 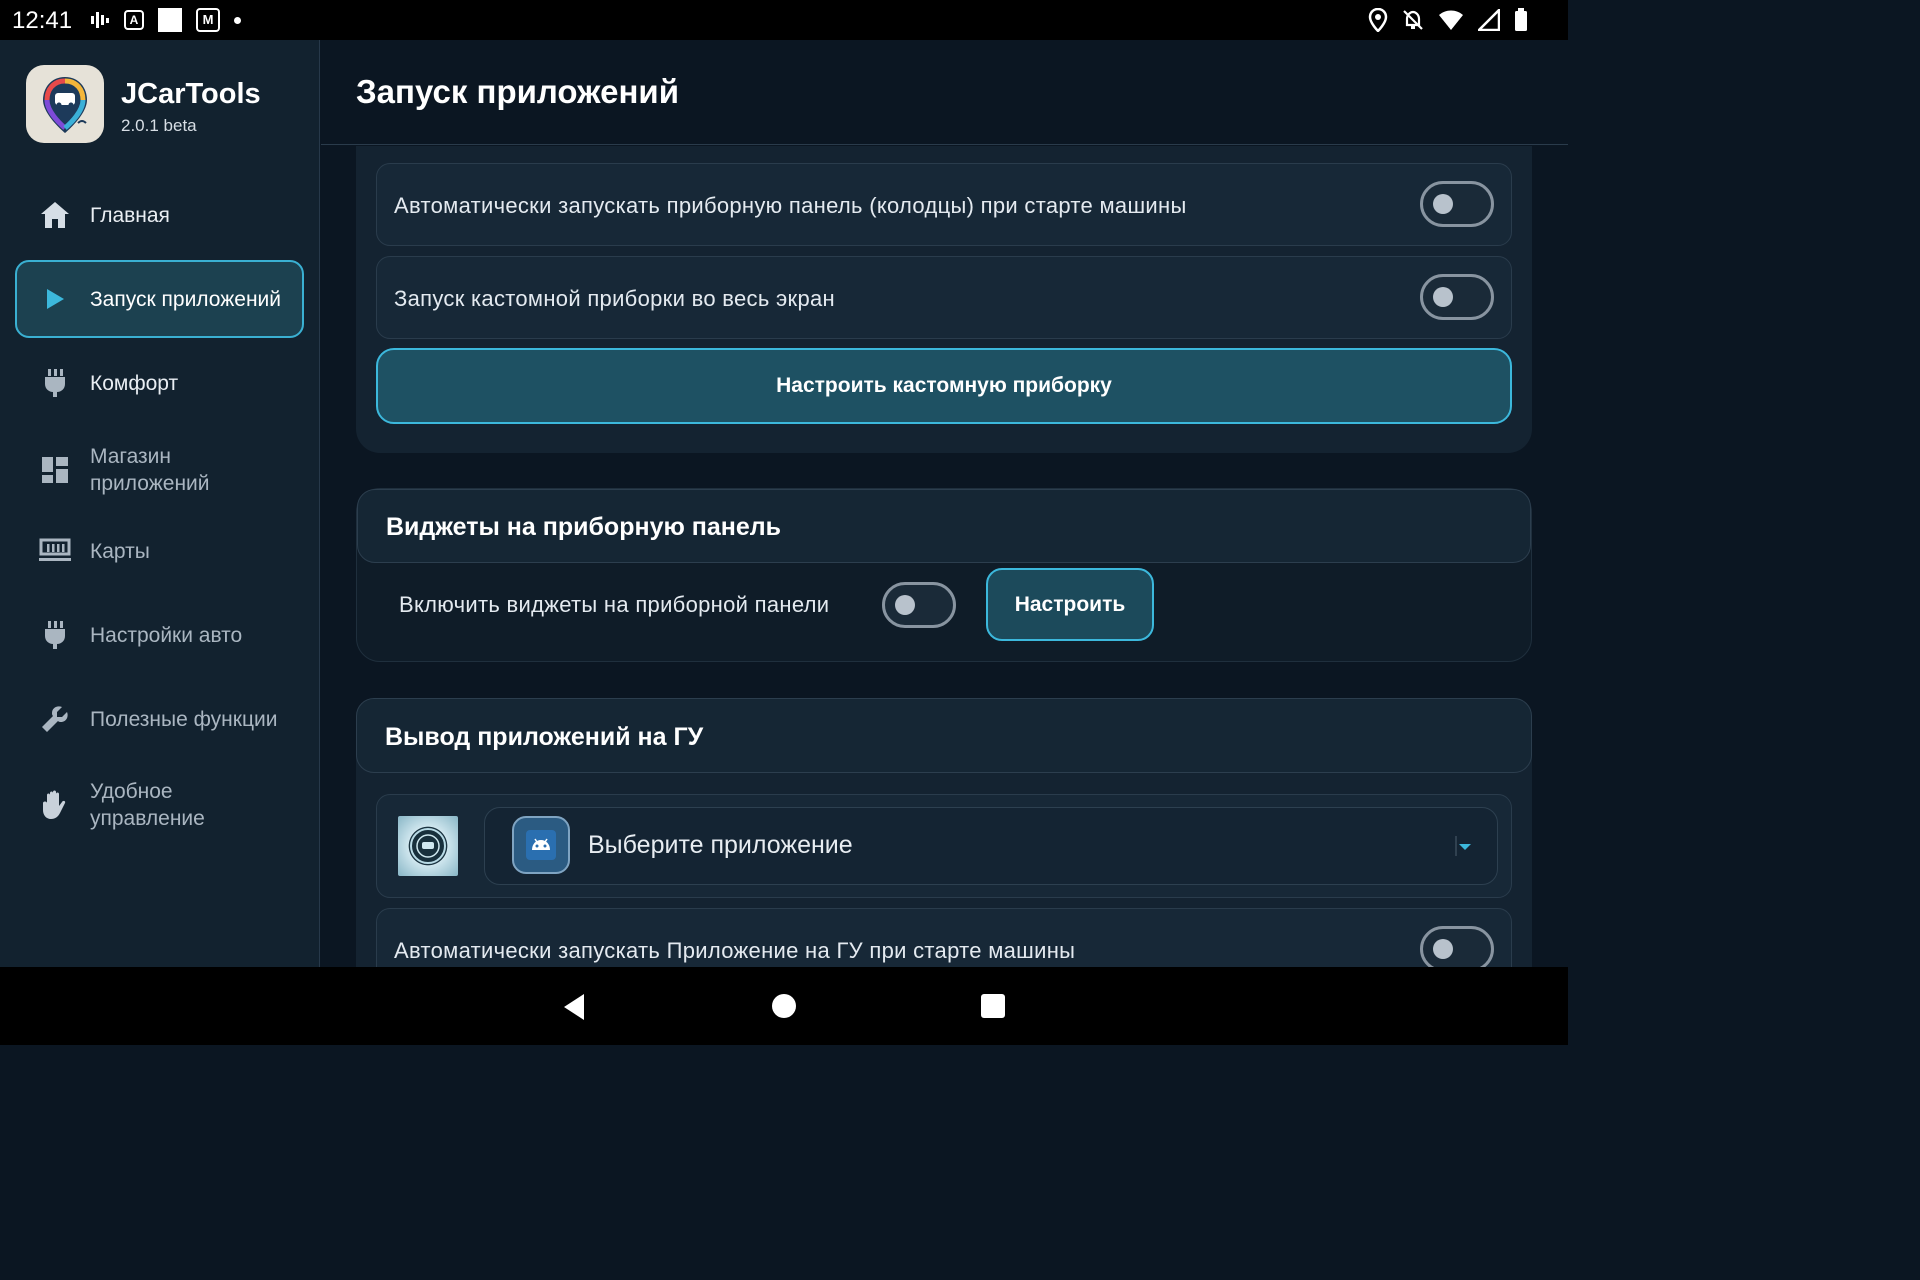 What do you see at coordinates (150, 470) in the screenshot?
I see `sidebar-item-label: Магазин приложений` at bounding box center [150, 470].